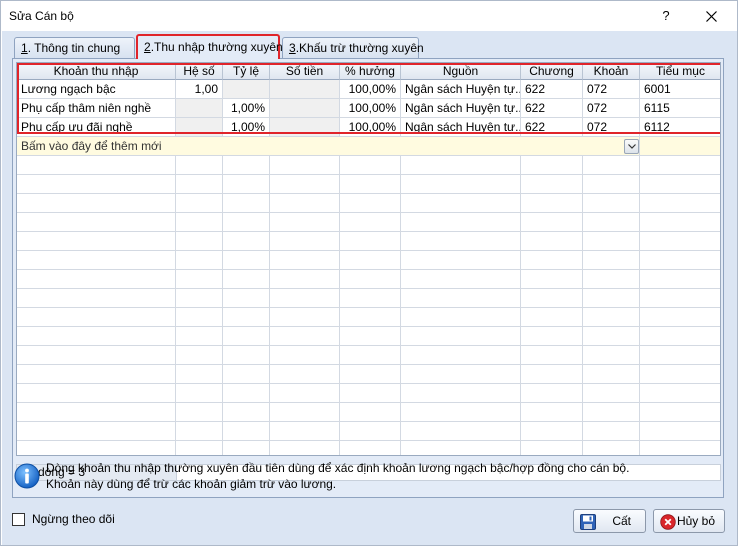 This screenshot has height=546, width=738. What do you see at coordinates (552, 71) in the screenshot?
I see `column-header-chapter: Chương` at bounding box center [552, 71].